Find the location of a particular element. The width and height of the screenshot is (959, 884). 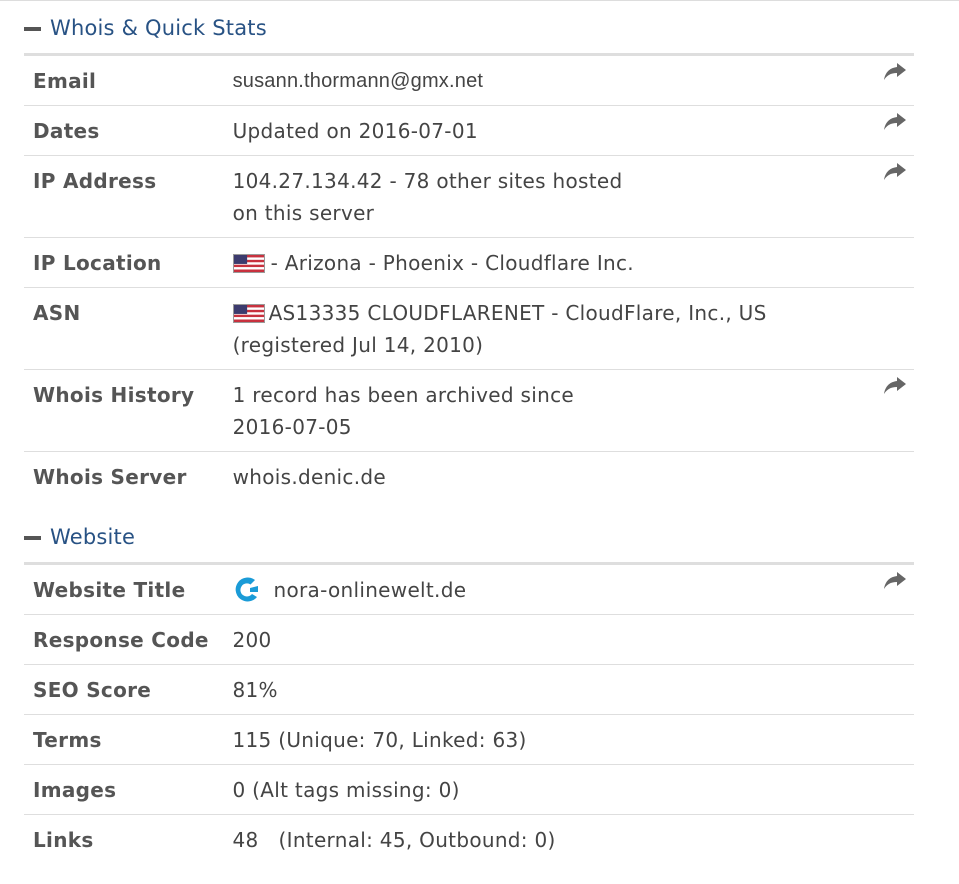

table-row-email: Email susann.thormann@gmx.net is located at coordinates (469, 80).